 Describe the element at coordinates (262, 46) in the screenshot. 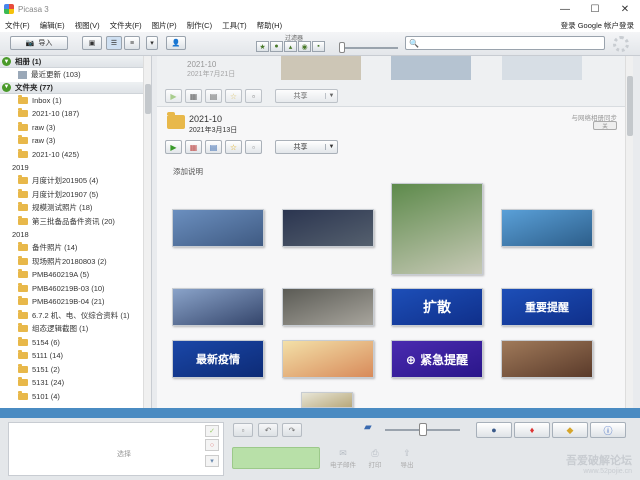

I see `filter-starred-icon: ★` at that location.